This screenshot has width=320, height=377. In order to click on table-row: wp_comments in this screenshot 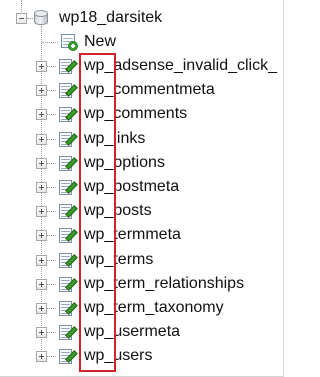, I will do `click(141, 114)`.